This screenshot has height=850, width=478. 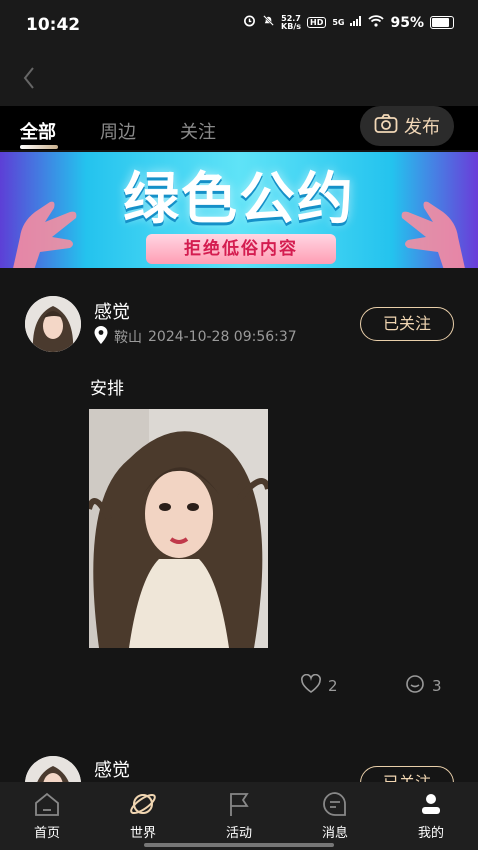 What do you see at coordinates (239, 128) in the screenshot?
I see `feed-tabs: 全部 周边 关注 发布` at bounding box center [239, 128].